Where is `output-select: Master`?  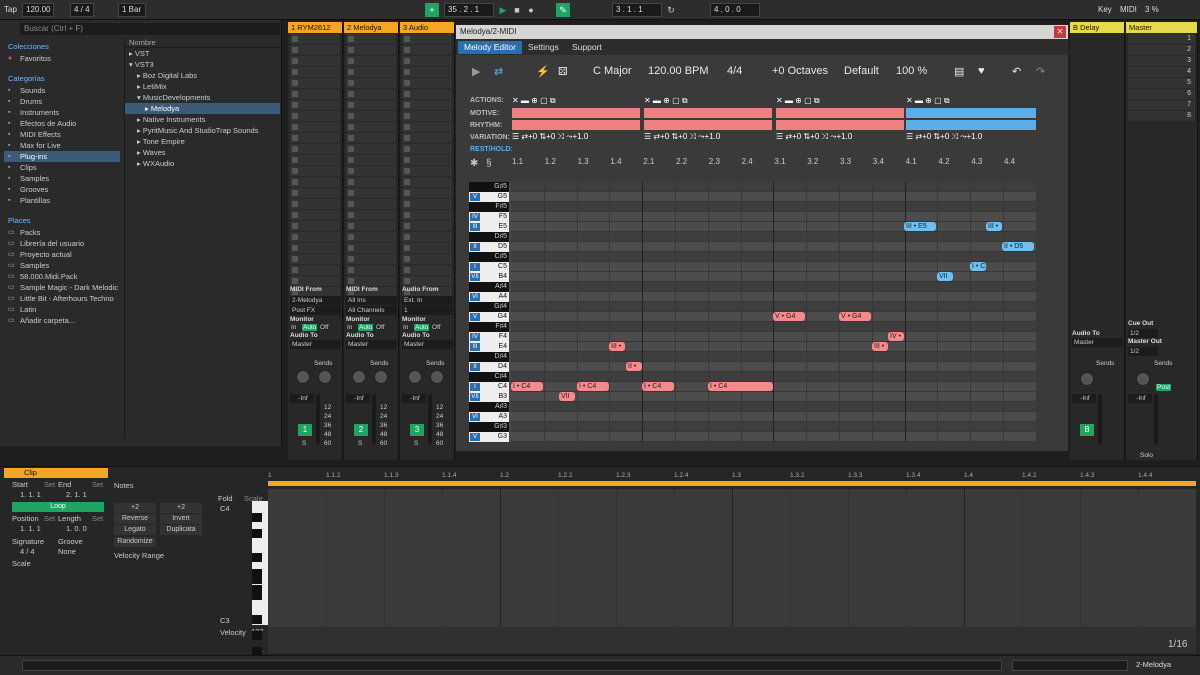
output-select: Master is located at coordinates (427, 344).